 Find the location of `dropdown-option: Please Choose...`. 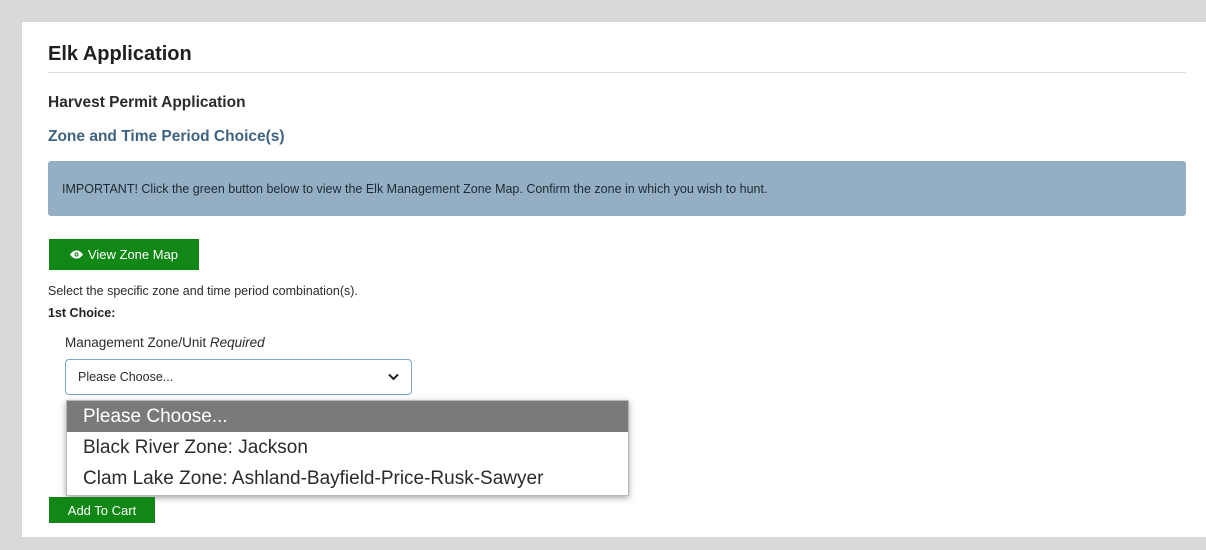

dropdown-option: Please Choose... is located at coordinates (347, 416).